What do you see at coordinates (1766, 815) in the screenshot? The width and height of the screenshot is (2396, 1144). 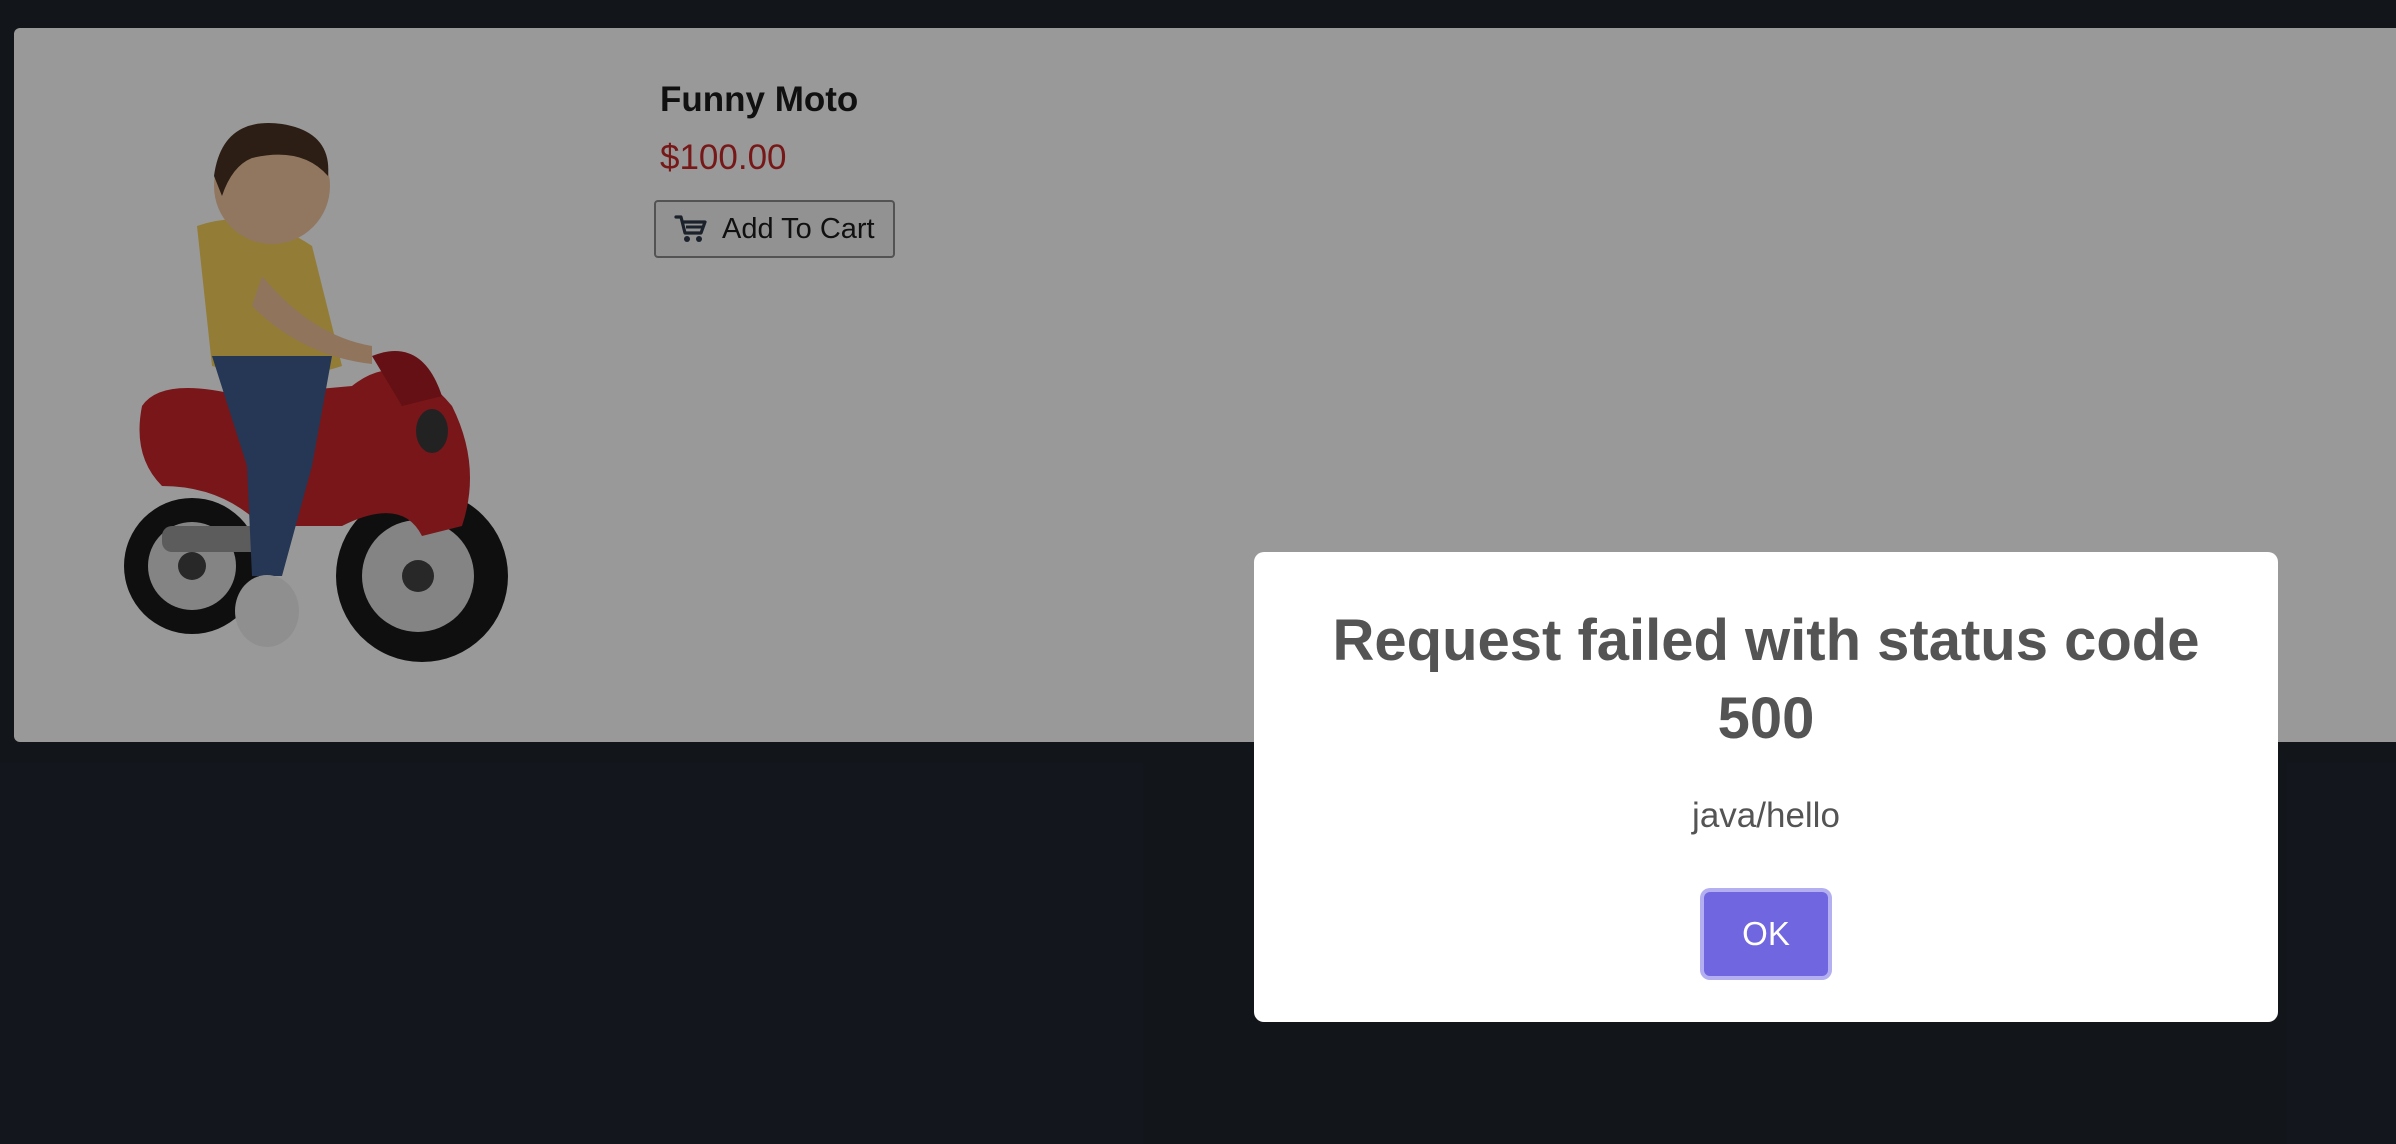 I see `dialog-message: java/hello` at bounding box center [1766, 815].